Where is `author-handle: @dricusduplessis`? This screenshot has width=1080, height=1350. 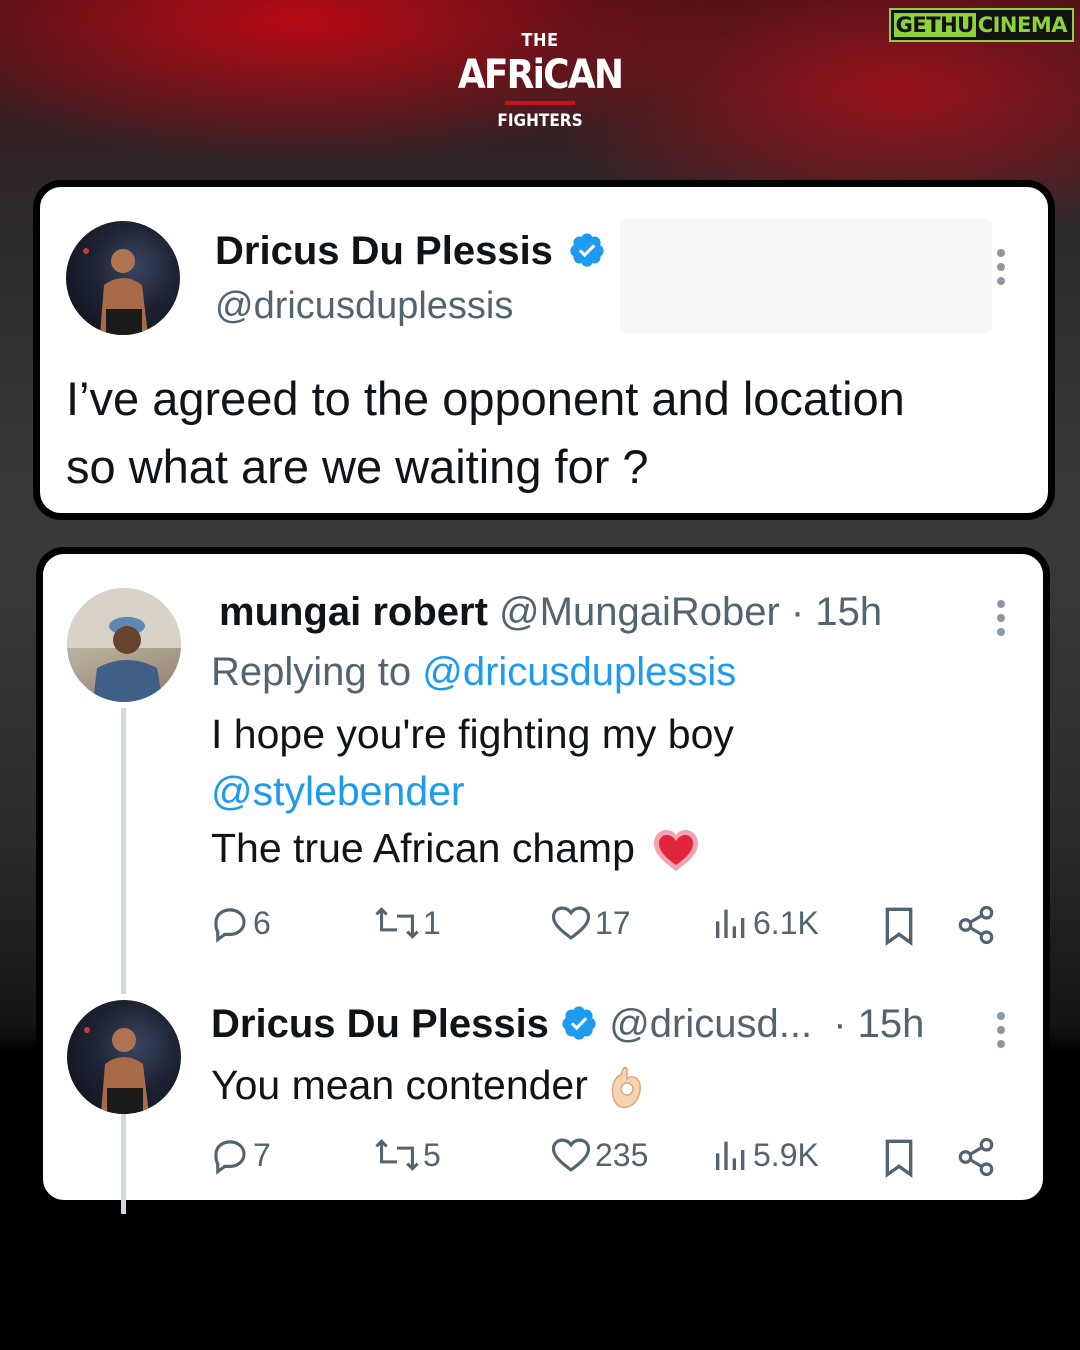
author-handle: @dricusduplessis is located at coordinates (364, 306).